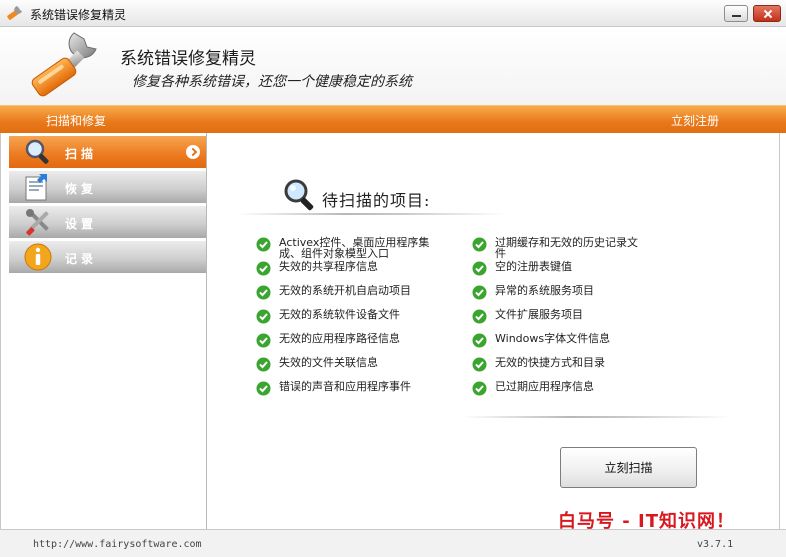 The width and height of the screenshot is (786, 557). I want to click on sidebar-item-settings: 设置, so click(107, 222).